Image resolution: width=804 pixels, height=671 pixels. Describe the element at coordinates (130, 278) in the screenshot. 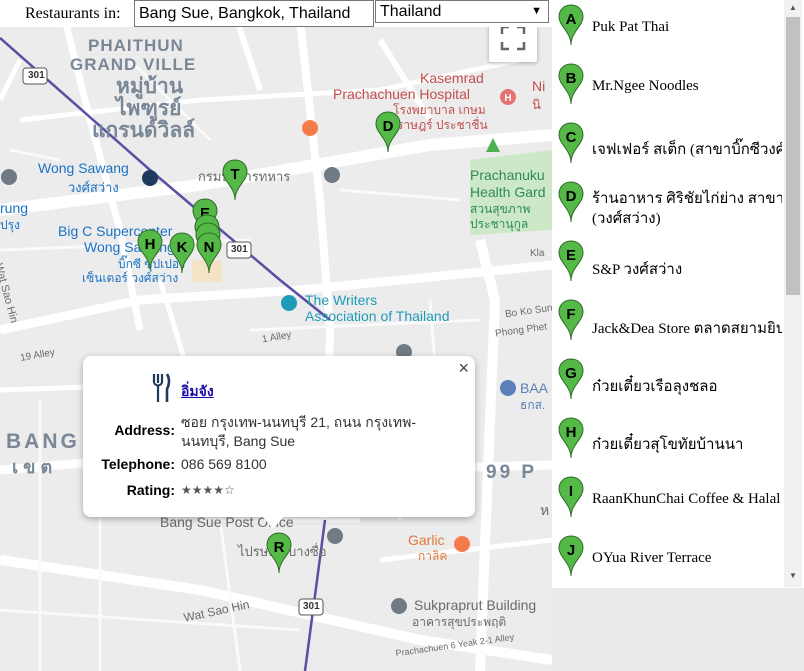

I see `map-label-bigc-4: เซ็นเตอร์ วงศ์สว่าง` at that location.